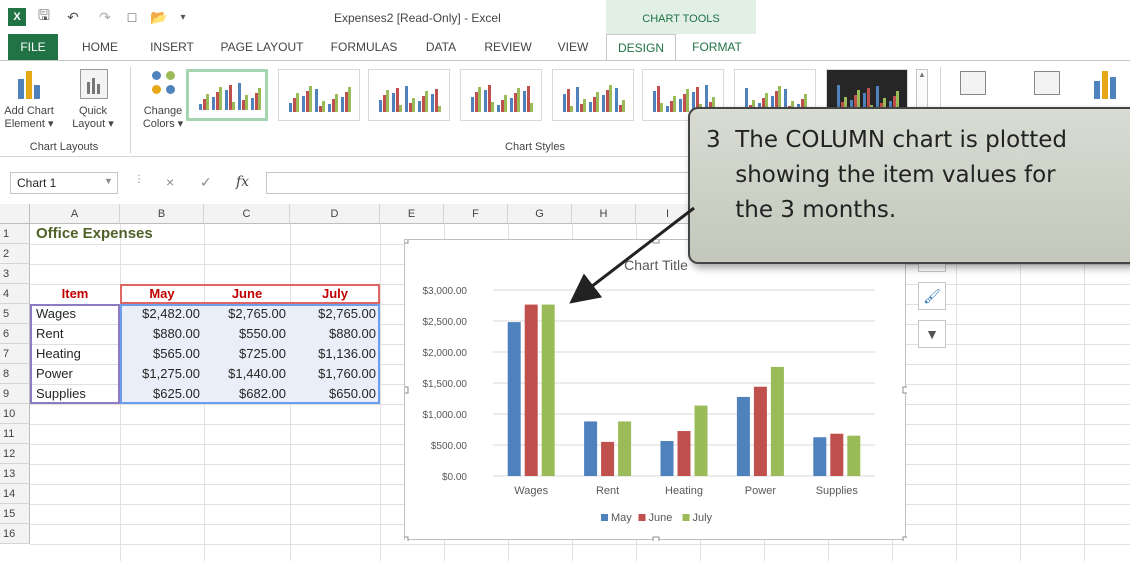 This screenshot has height=561, width=1130. I want to click on header-cell-may: May, so click(162, 294).